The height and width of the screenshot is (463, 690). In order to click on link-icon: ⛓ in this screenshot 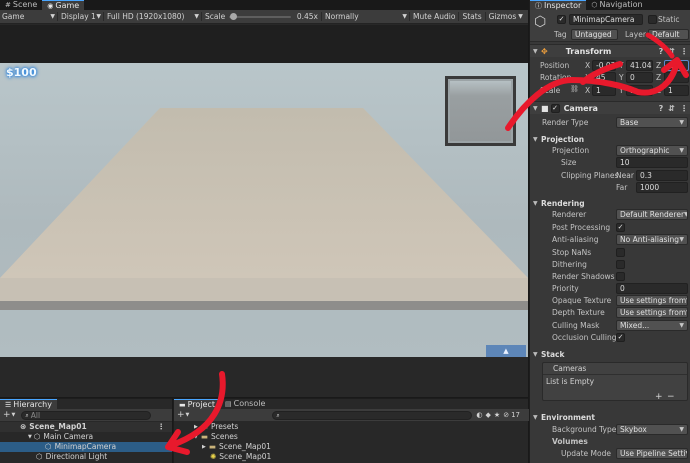, I will do `click(574, 89)`.